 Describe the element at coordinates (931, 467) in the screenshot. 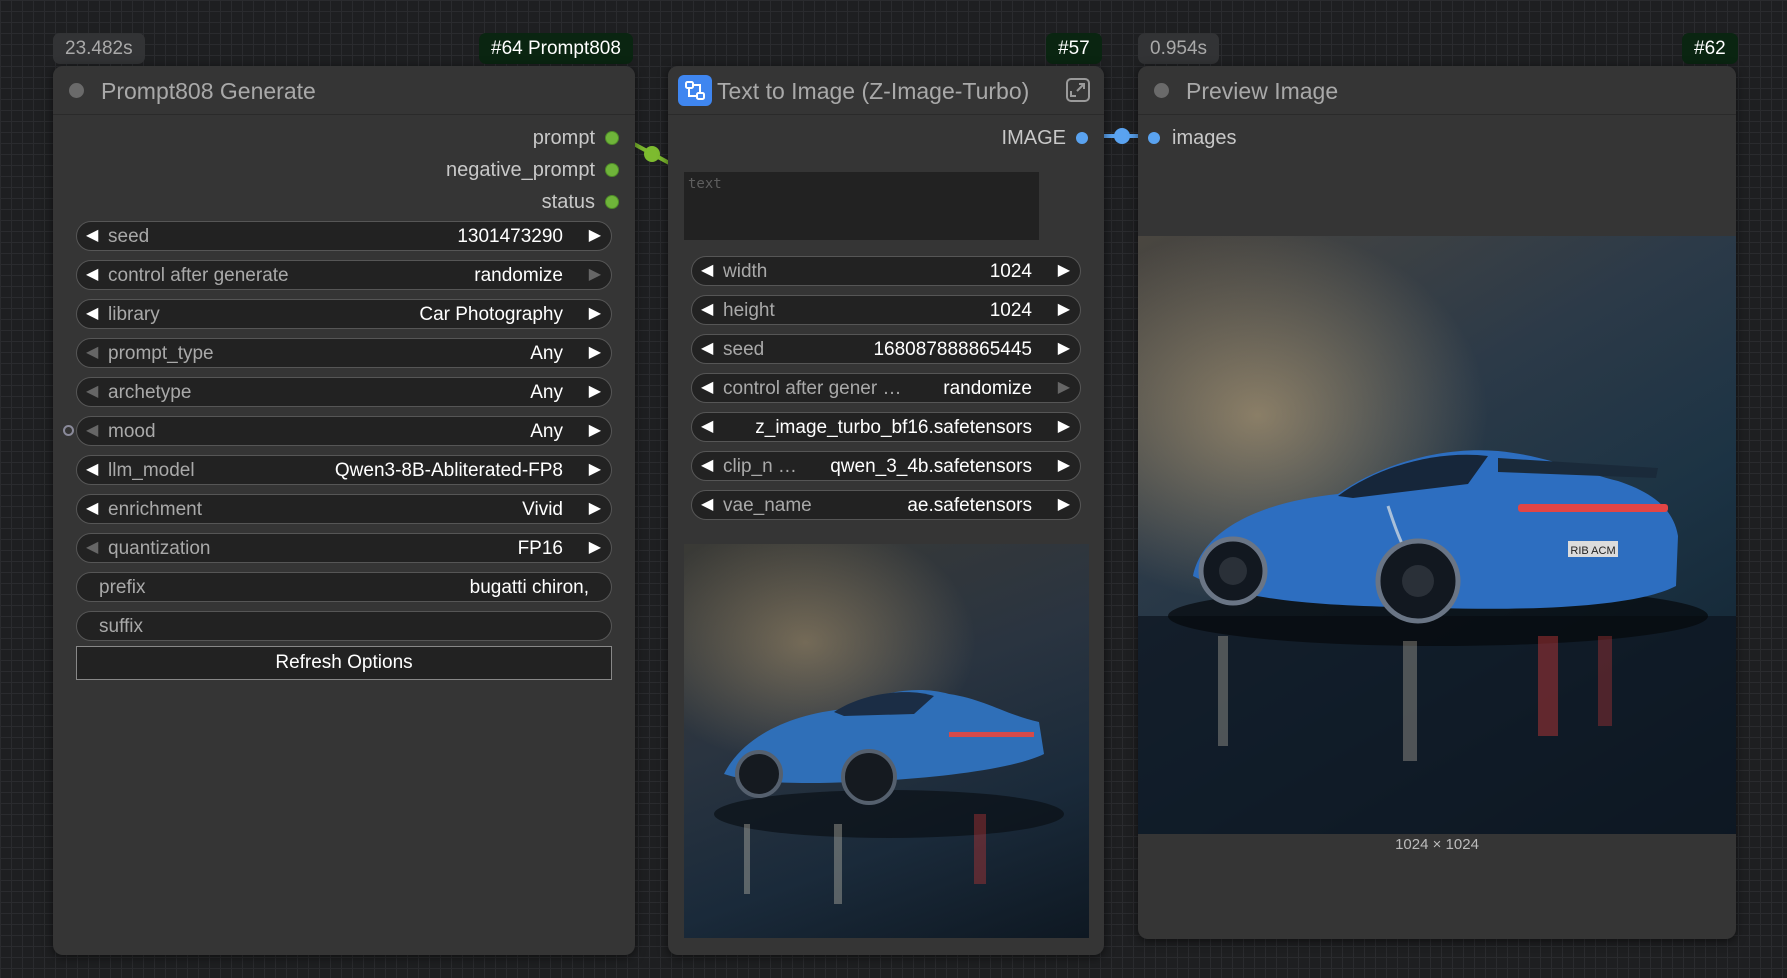

I see `widget-value: qwen_3_4b.safetensors` at that location.